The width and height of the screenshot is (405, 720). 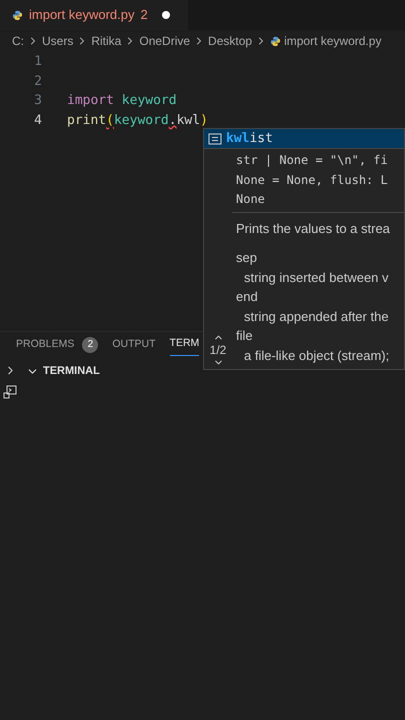 I want to click on problem-badge: 2, so click(x=90, y=344).